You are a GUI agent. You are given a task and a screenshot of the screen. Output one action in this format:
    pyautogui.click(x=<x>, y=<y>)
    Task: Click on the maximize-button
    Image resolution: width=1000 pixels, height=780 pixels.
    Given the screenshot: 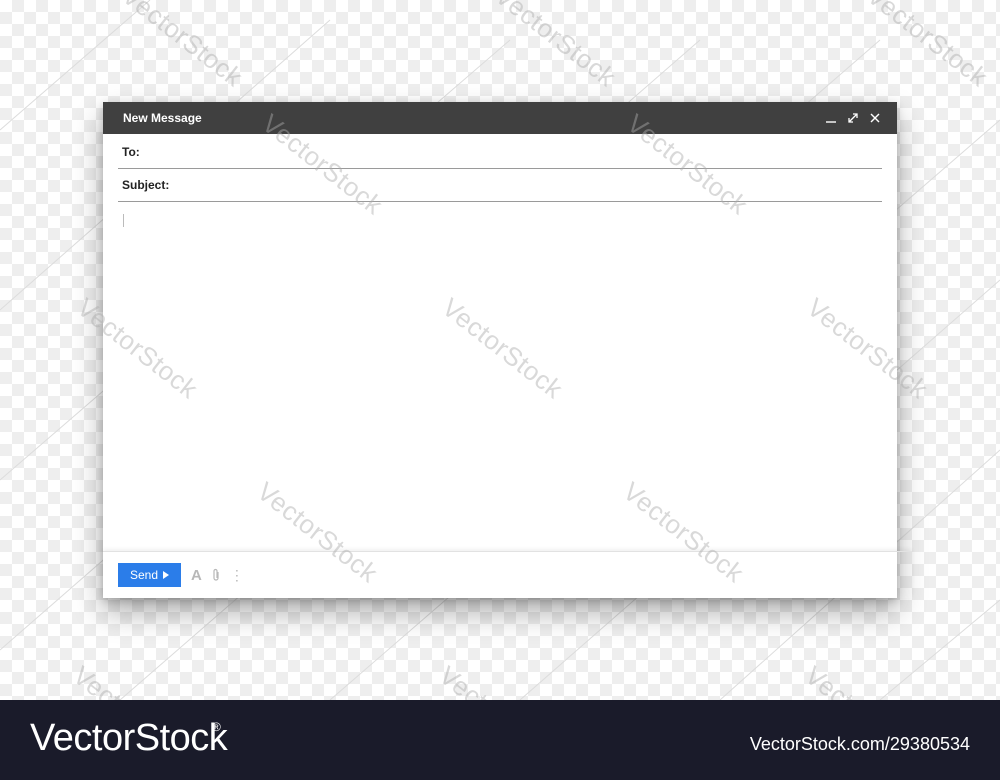 What is the action you would take?
    pyautogui.click(x=853, y=118)
    